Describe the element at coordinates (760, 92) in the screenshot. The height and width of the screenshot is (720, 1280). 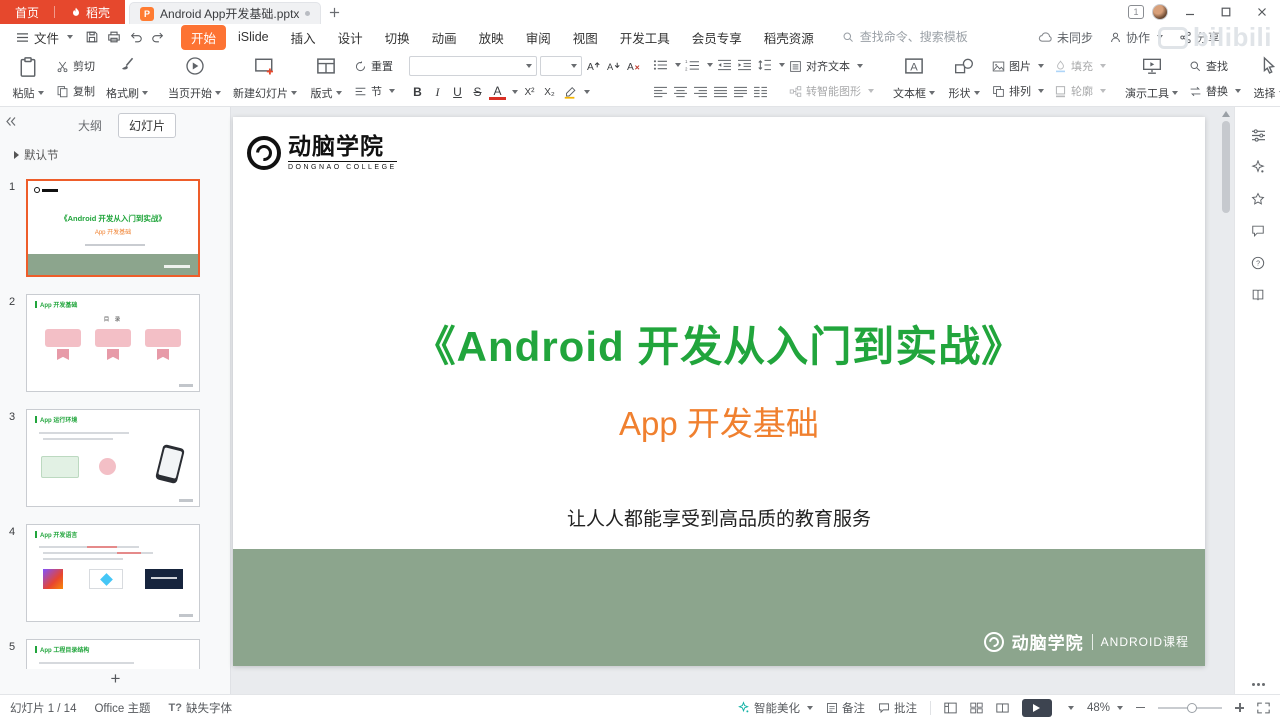
I see `columns-button` at that location.